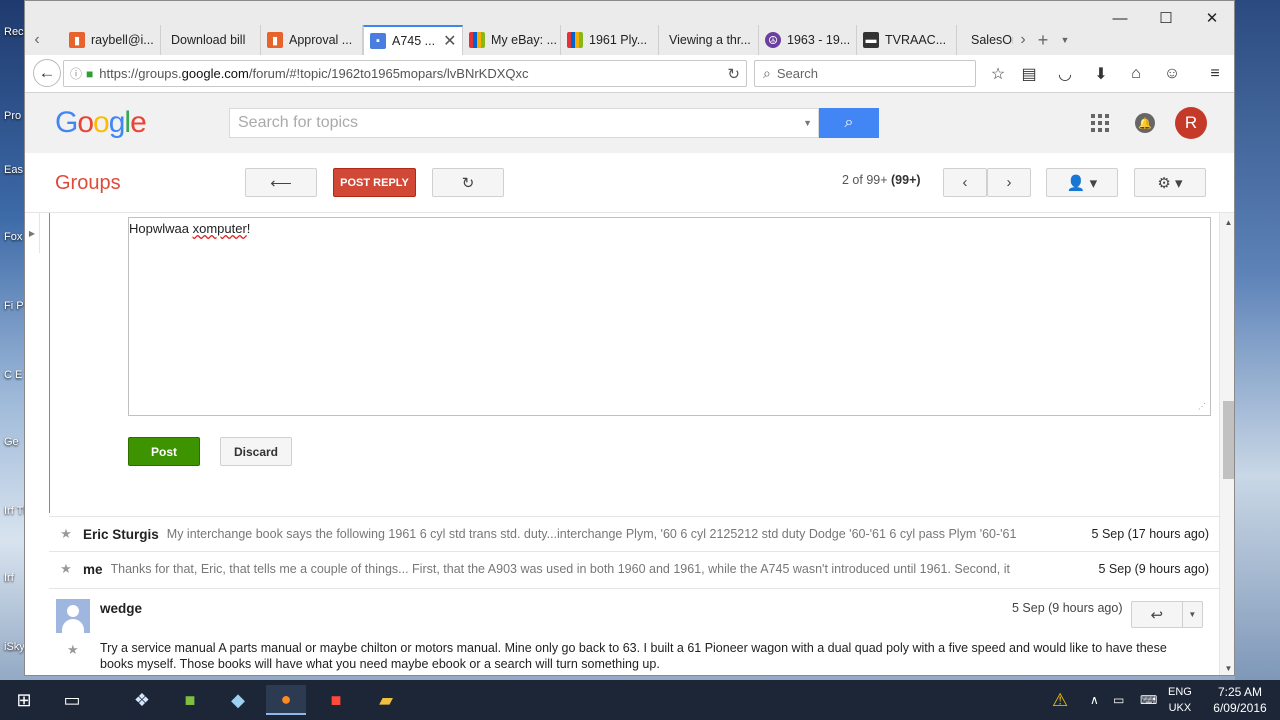  What do you see at coordinates (12, 116) in the screenshot?
I see `desktop-label: Pro` at bounding box center [12, 116].